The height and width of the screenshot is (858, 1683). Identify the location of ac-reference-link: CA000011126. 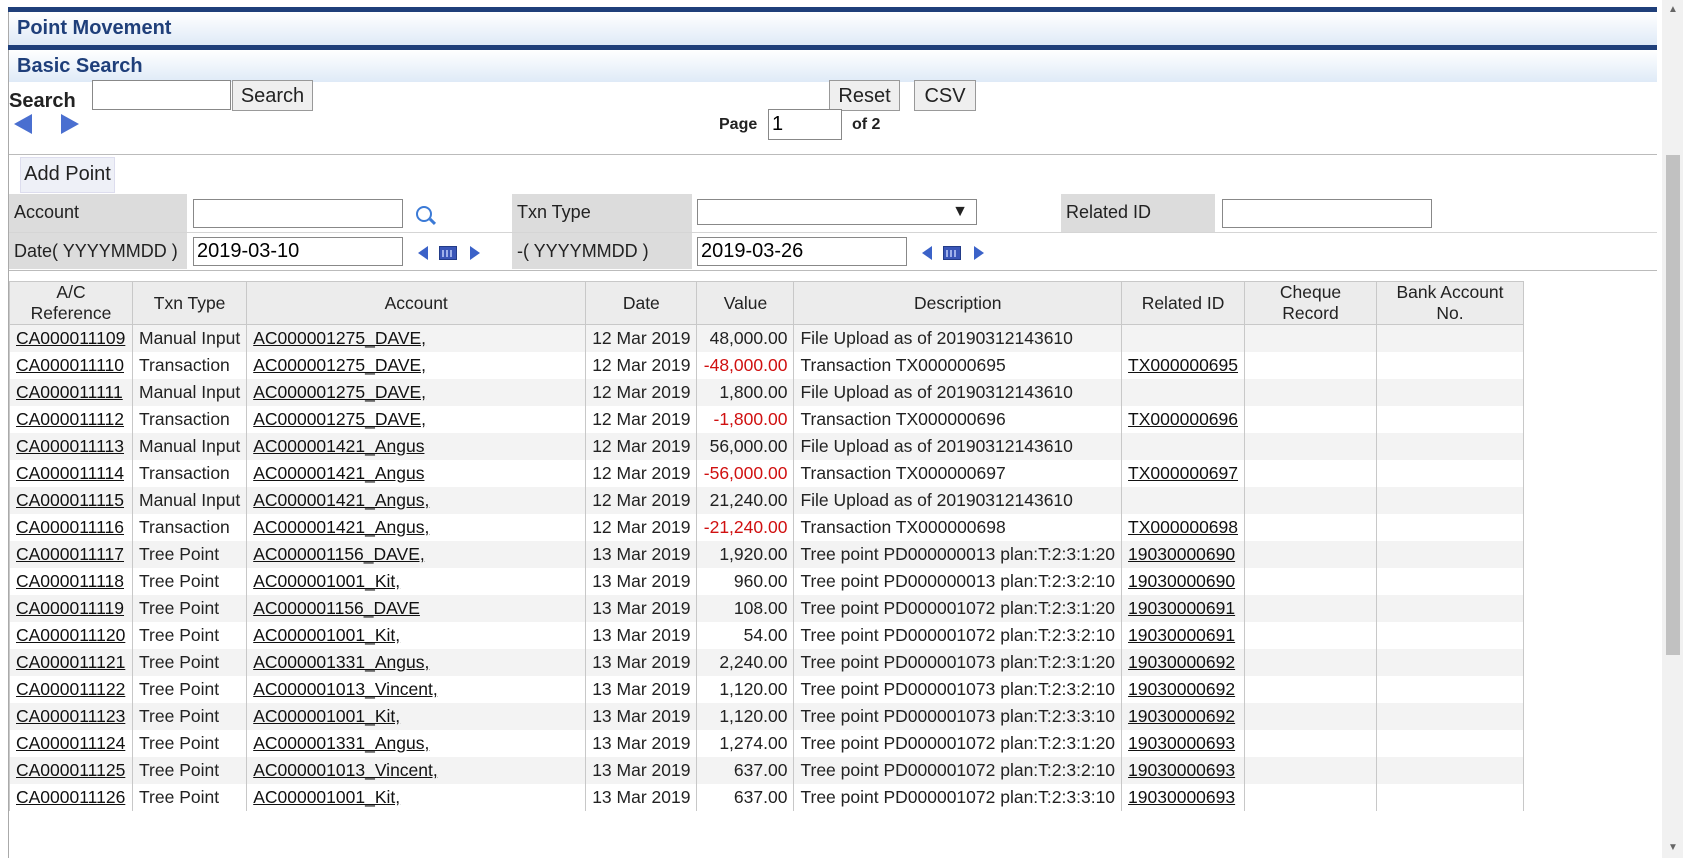
(70, 797).